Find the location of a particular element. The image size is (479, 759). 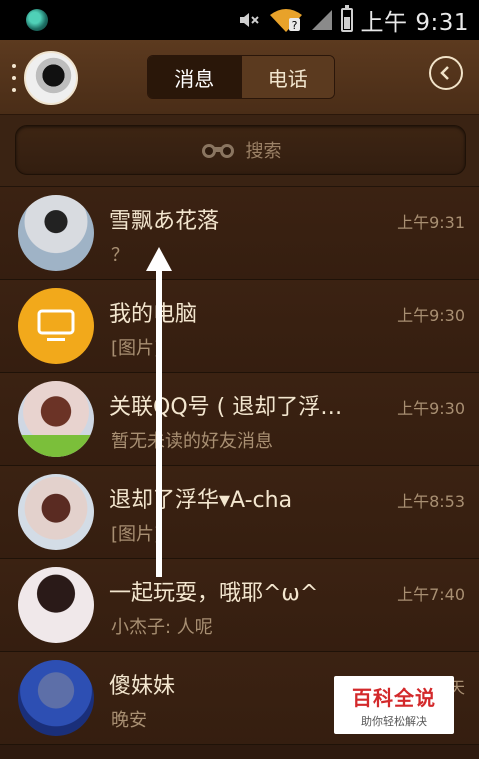

link-badge is located at coordinates (56, 446).